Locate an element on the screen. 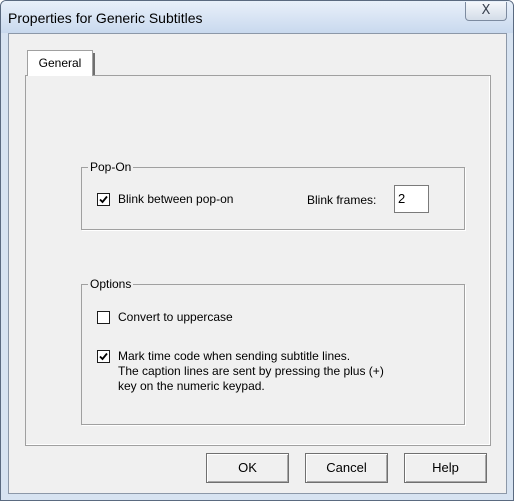  ok-button-label: OK is located at coordinates (247, 467).